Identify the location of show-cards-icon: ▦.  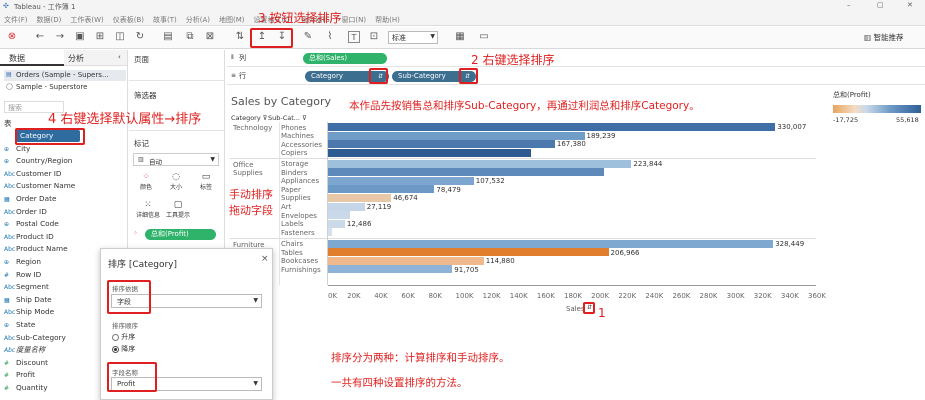
(460, 37).